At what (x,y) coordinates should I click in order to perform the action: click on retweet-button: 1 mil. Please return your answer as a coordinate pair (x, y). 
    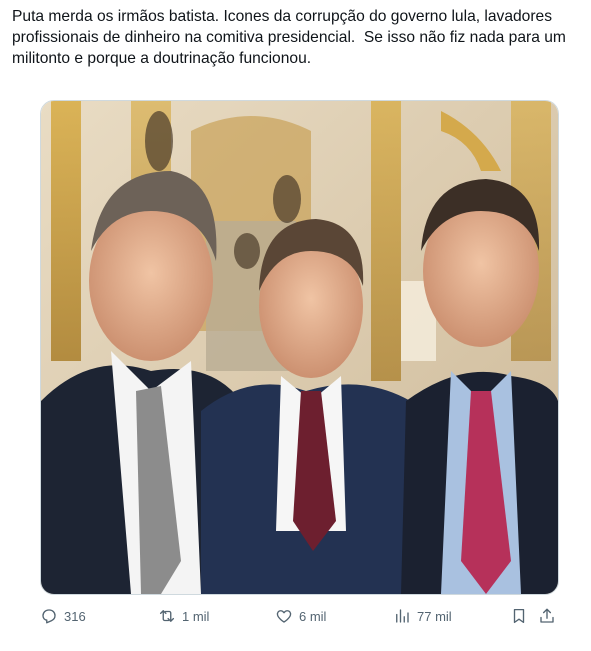
    Looking at the image, I should click on (183, 616).